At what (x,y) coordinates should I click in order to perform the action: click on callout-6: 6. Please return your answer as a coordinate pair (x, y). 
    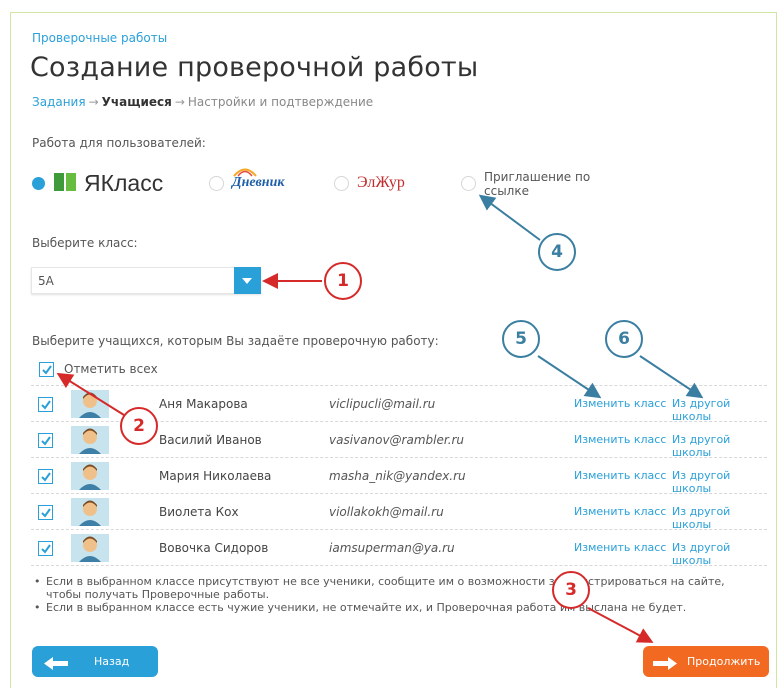
    Looking at the image, I should click on (624, 339).